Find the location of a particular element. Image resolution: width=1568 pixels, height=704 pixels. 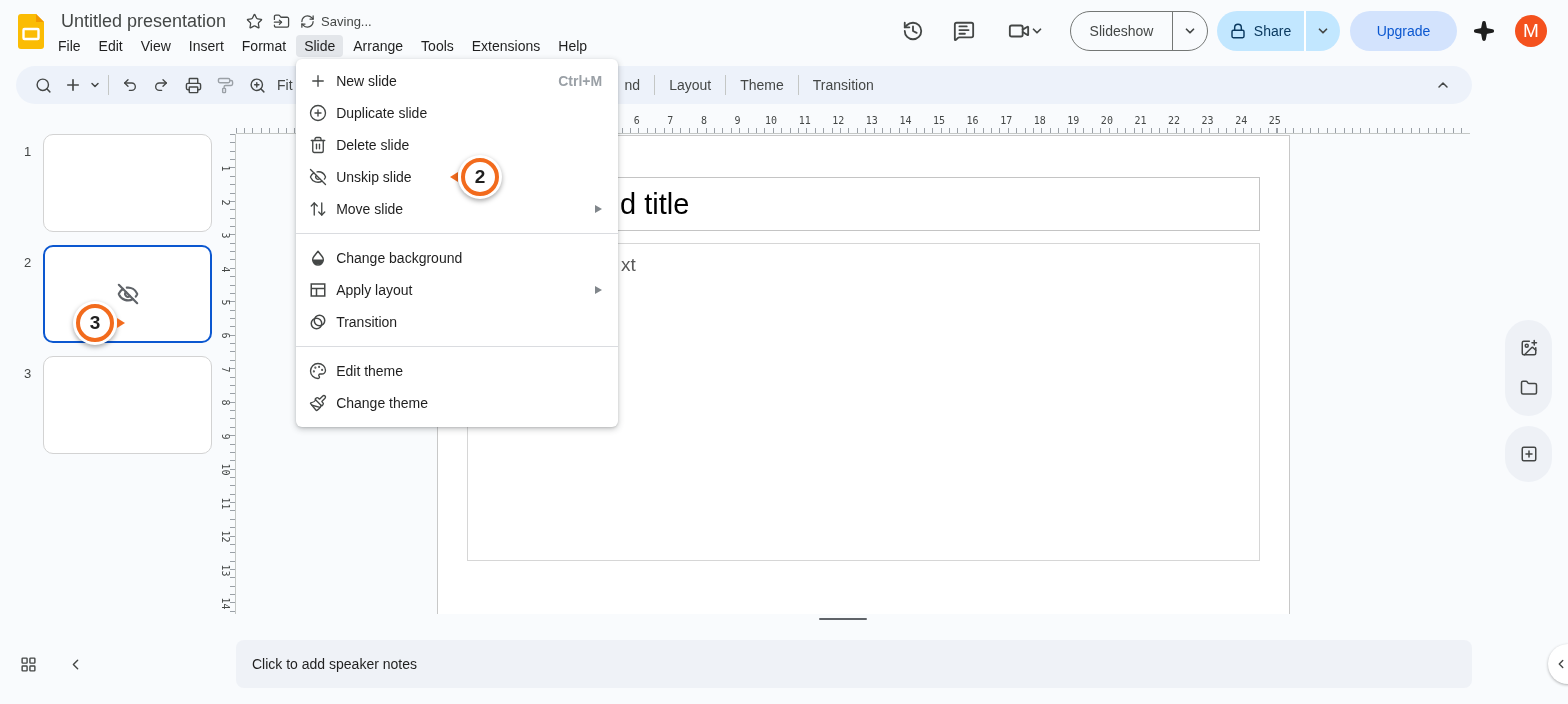

ruler-number: 21 is located at coordinates (1140, 120).